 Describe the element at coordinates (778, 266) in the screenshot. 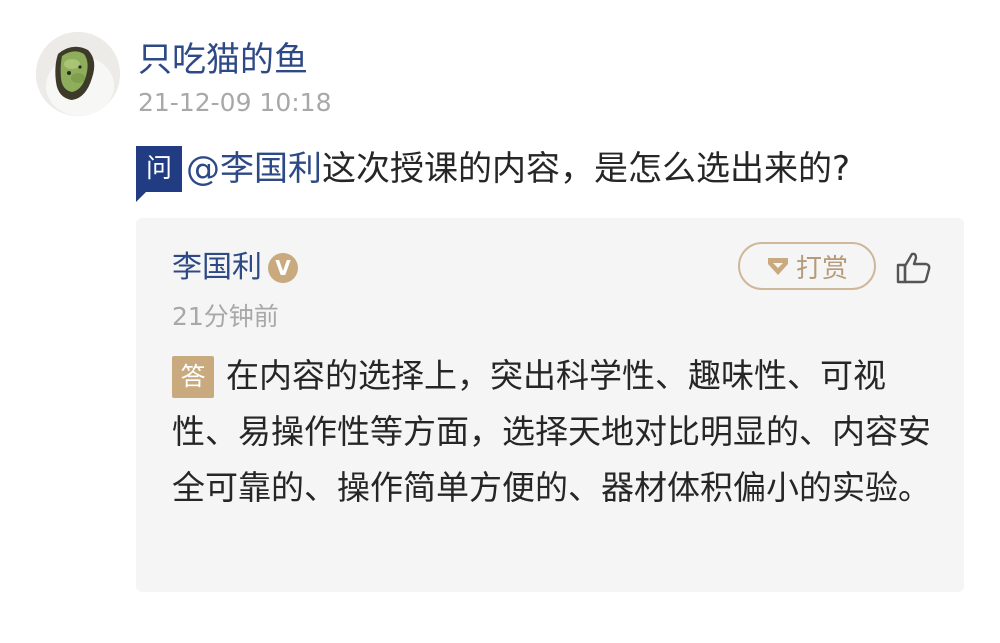

I see `gem-icon` at that location.